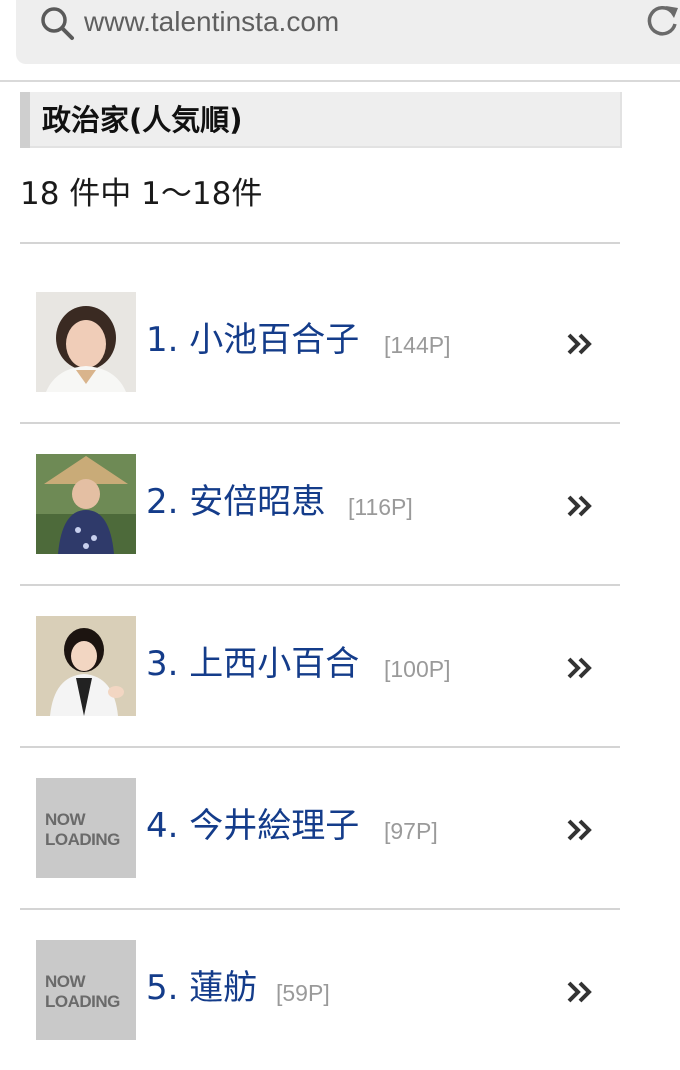 The width and height of the screenshot is (680, 1070). I want to click on list-item: 1. 小池百合子 [144P], so click(320, 342).